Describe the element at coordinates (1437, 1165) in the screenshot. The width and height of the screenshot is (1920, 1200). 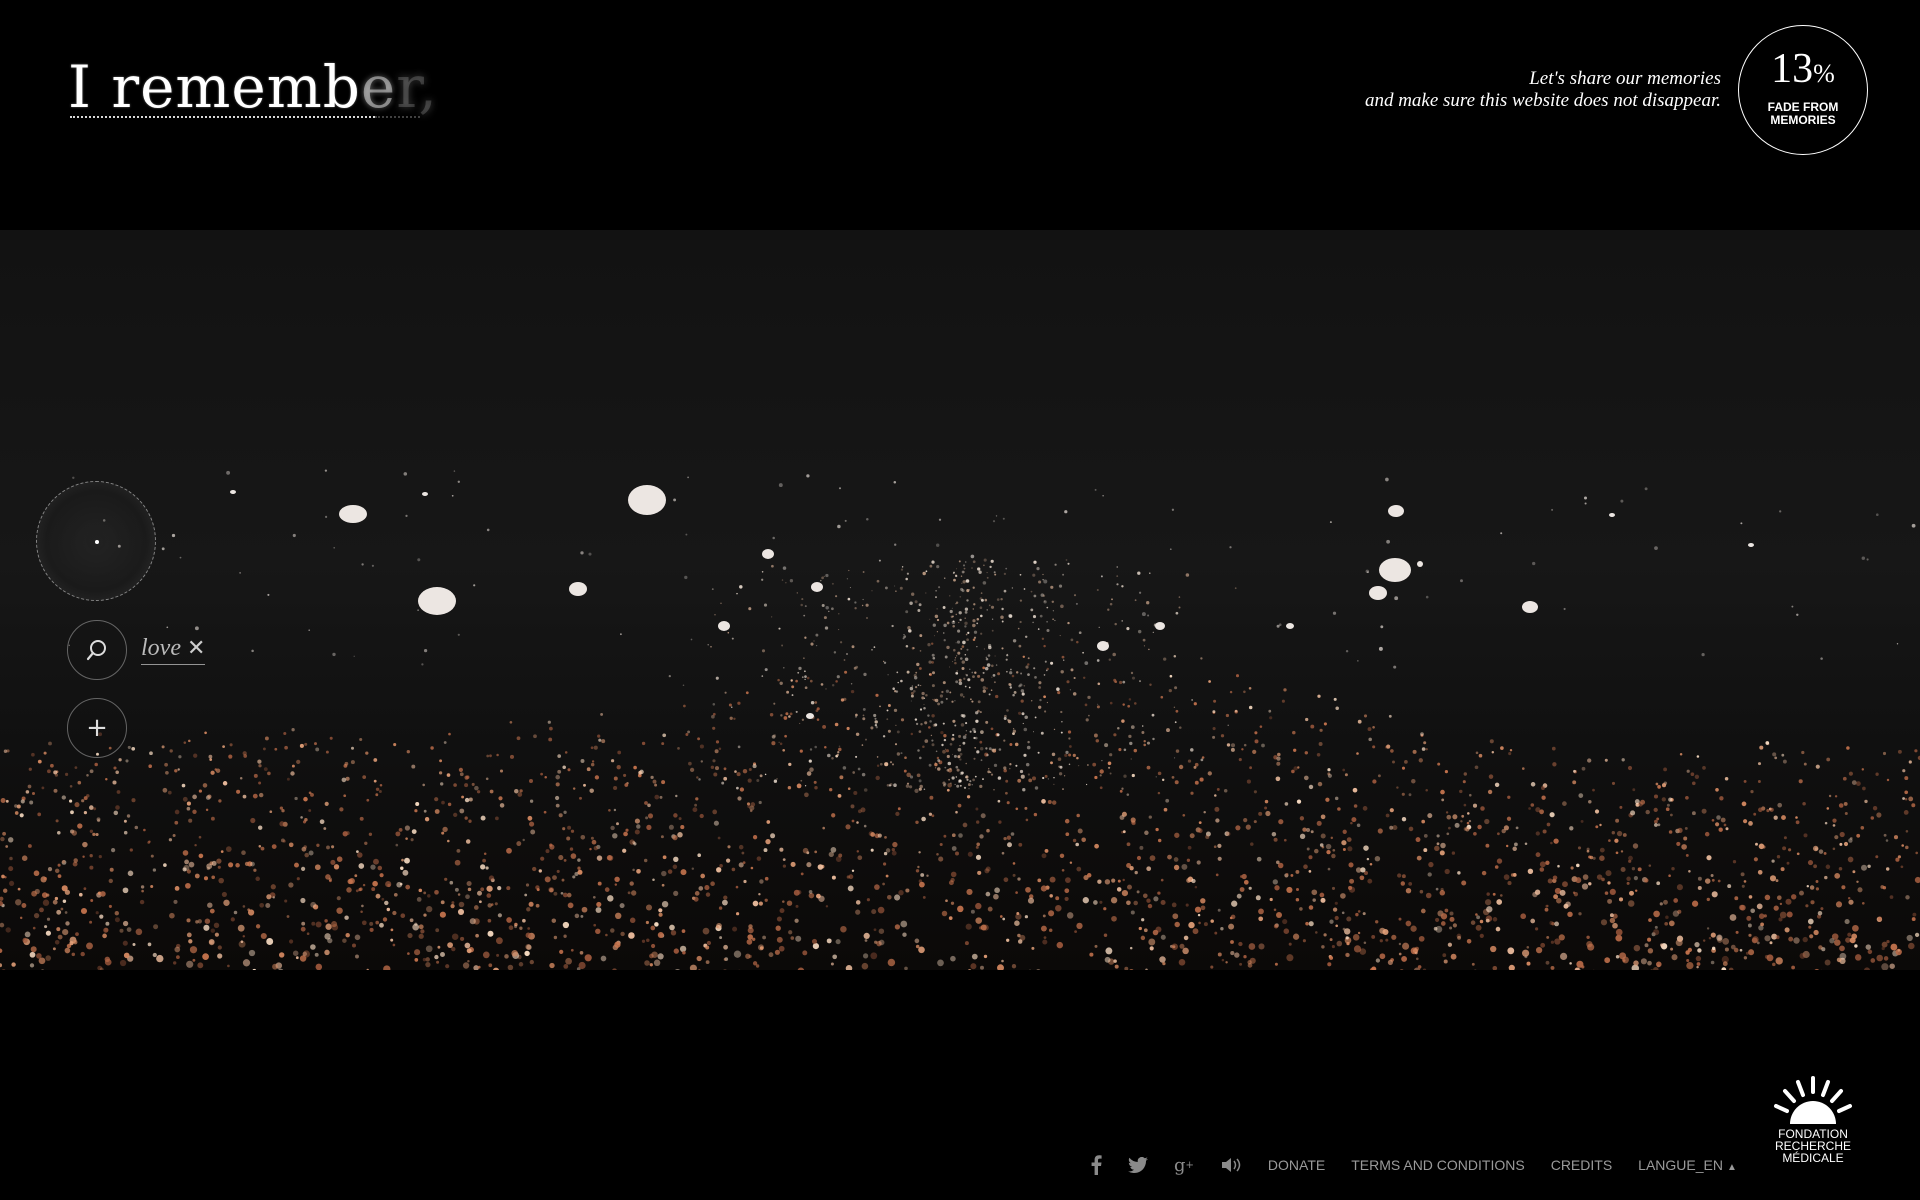
I see `terms-link: TERMS AND CONDITIONS` at that location.